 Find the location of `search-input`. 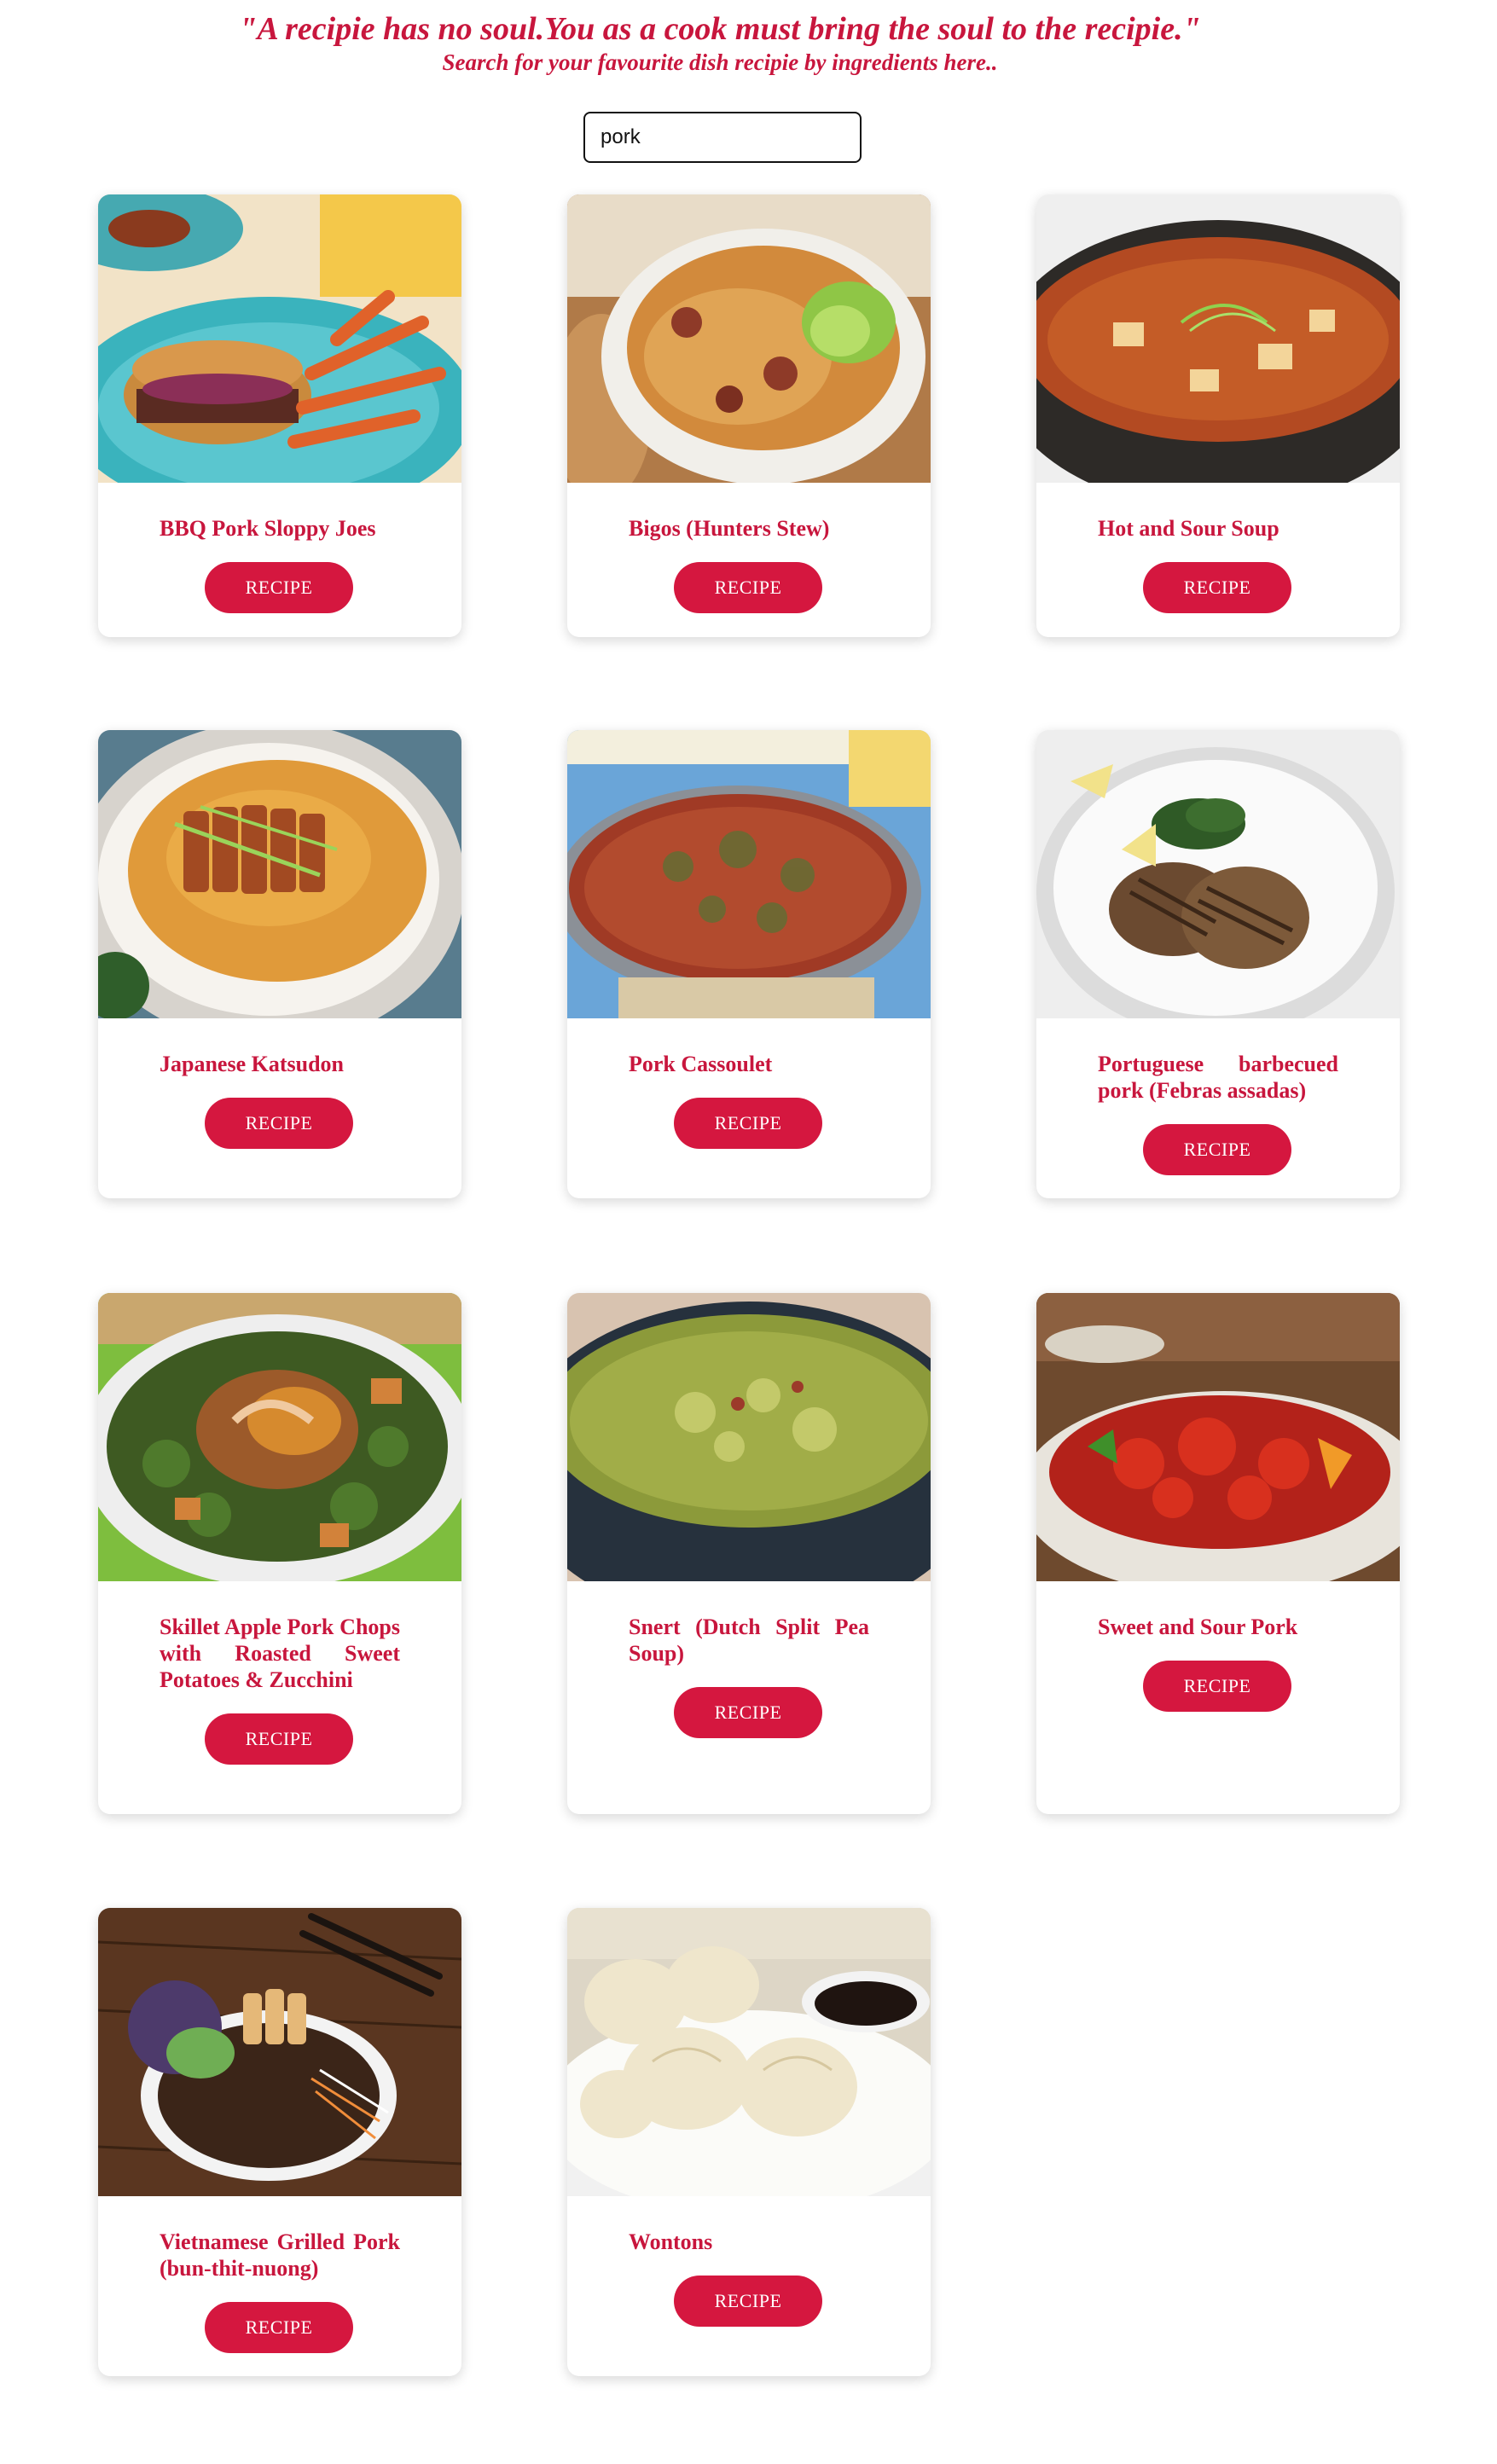

search-input is located at coordinates (722, 137).